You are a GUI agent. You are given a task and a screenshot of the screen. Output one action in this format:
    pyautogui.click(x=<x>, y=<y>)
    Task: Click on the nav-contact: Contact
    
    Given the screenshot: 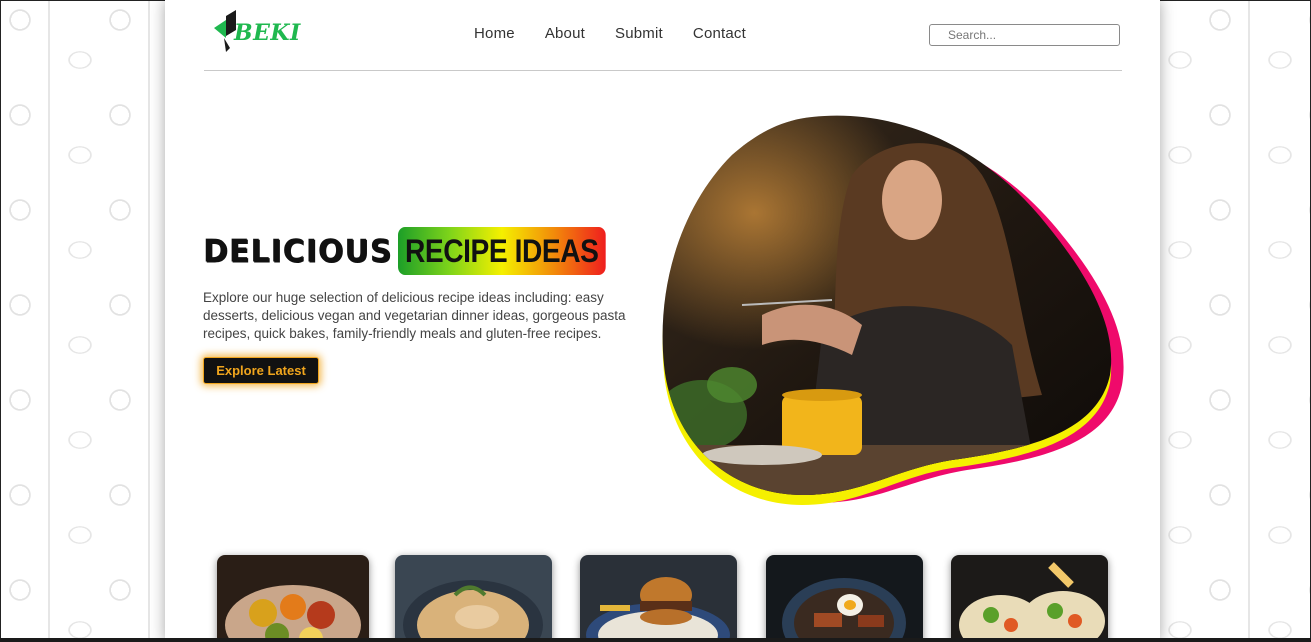 What is the action you would take?
    pyautogui.click(x=719, y=33)
    